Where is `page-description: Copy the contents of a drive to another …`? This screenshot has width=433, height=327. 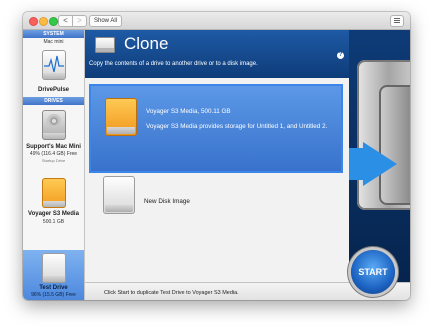
page-description: Copy the contents of a drive to another … is located at coordinates (173, 64).